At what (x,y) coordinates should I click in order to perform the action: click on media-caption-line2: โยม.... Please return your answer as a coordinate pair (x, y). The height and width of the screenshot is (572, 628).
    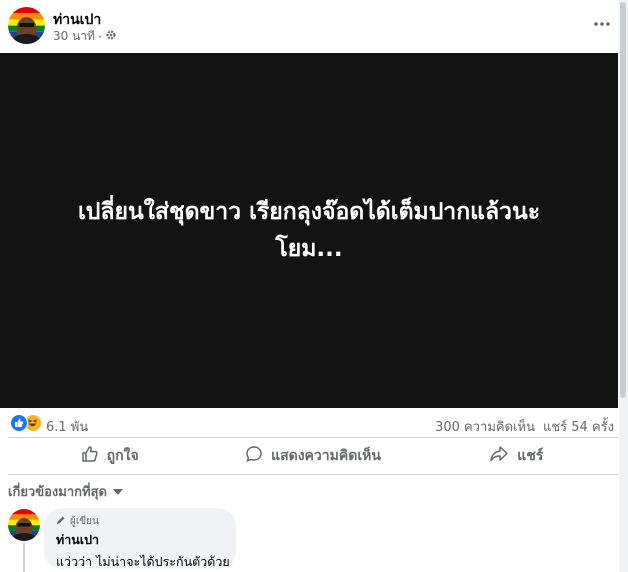
    Looking at the image, I should click on (309, 248).